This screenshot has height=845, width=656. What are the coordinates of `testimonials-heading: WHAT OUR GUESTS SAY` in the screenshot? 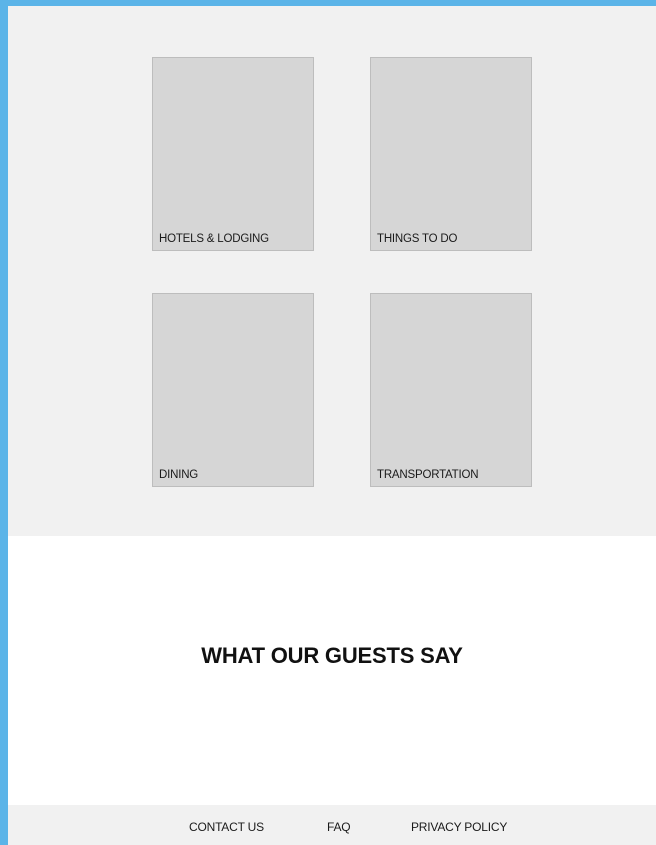 It's located at (332, 655).